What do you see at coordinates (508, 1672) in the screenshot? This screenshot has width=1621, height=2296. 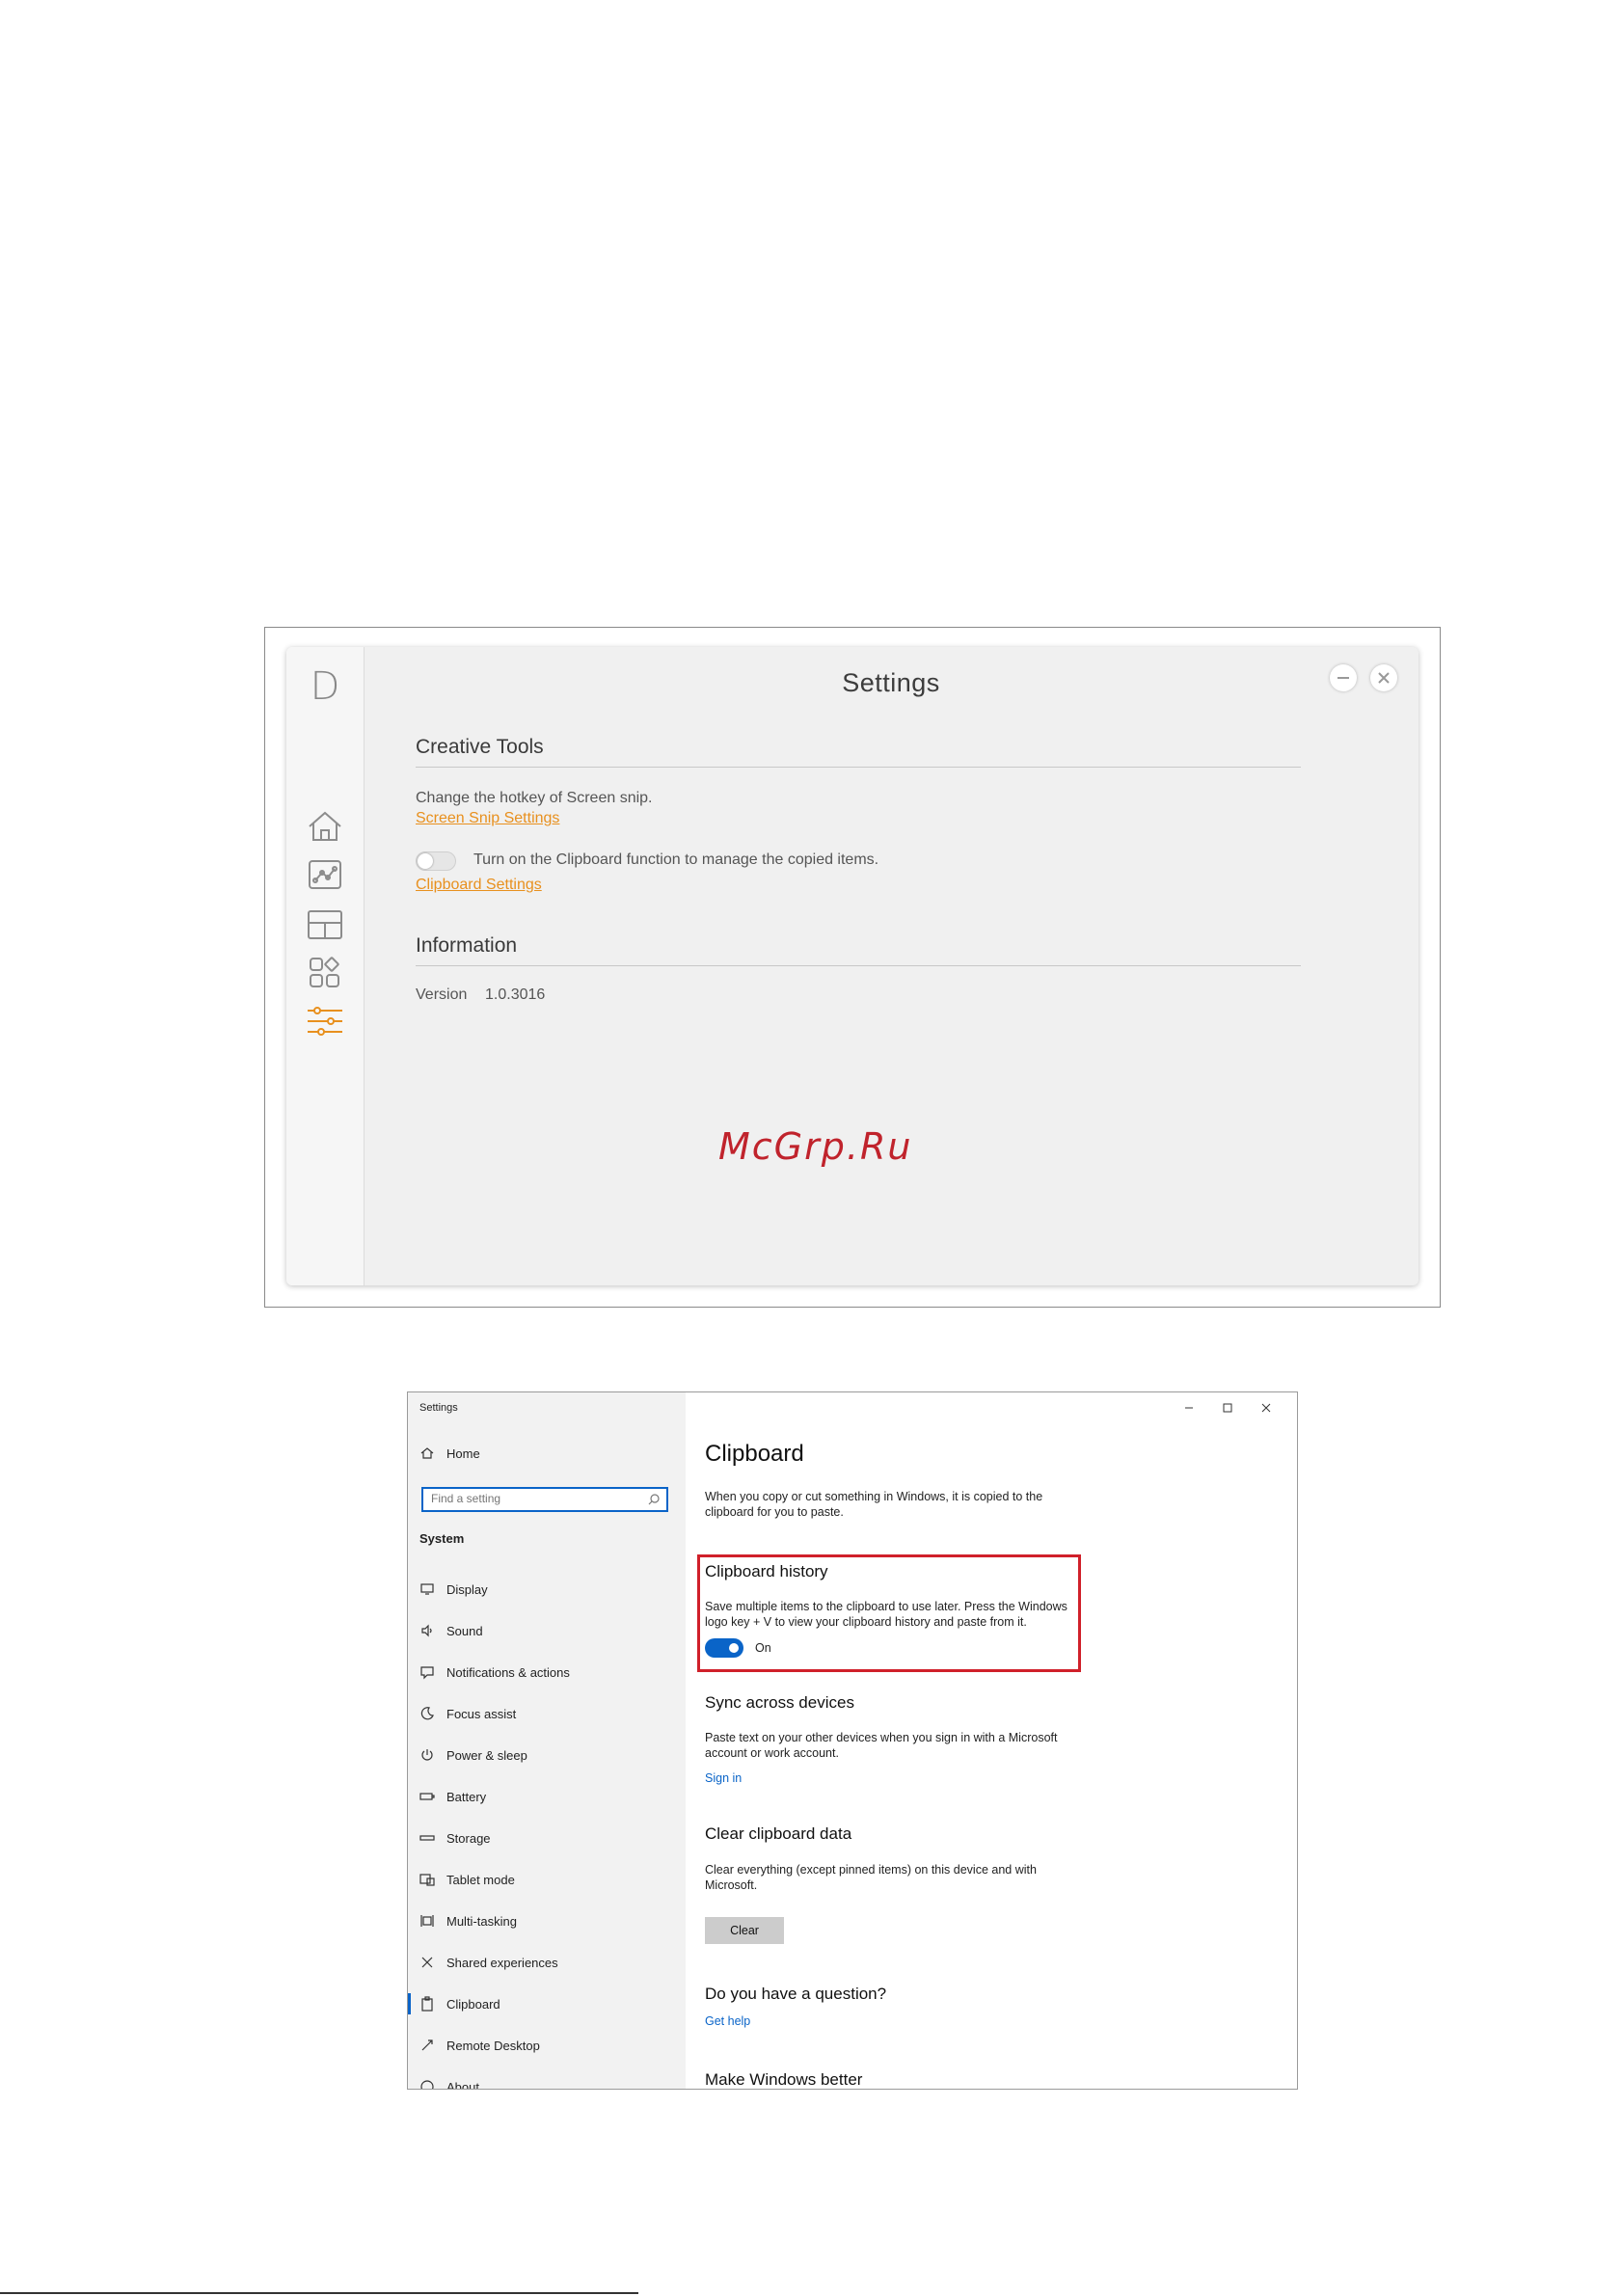 I see `sidebar-item-label: Notifications & actions` at bounding box center [508, 1672].